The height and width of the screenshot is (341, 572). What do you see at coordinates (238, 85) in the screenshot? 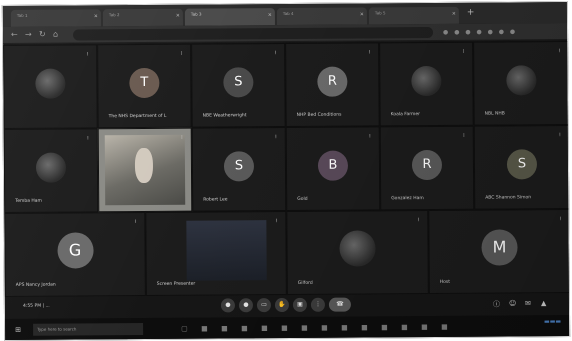
I see `participant-tile: S ⁞ NBE Weatherwright` at bounding box center [238, 85].